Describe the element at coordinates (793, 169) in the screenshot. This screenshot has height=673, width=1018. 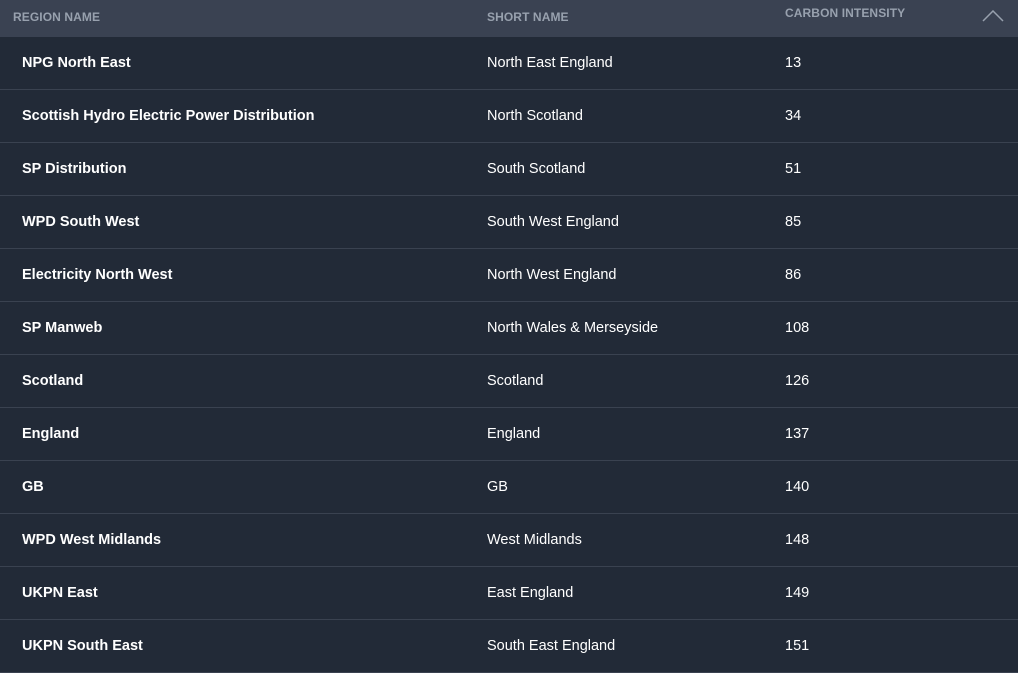
I see `carbon-intensity-cell: 51` at that location.